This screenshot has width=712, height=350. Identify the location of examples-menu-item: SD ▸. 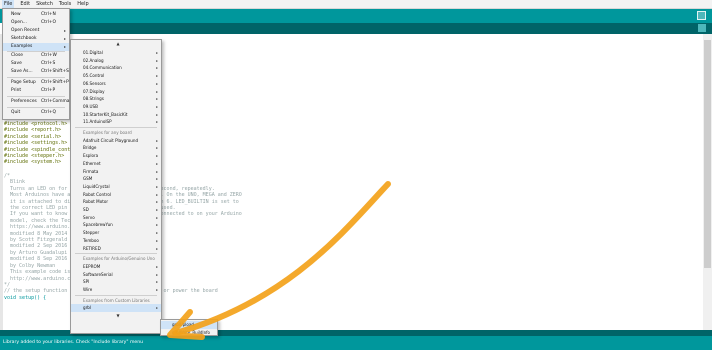
(116, 210).